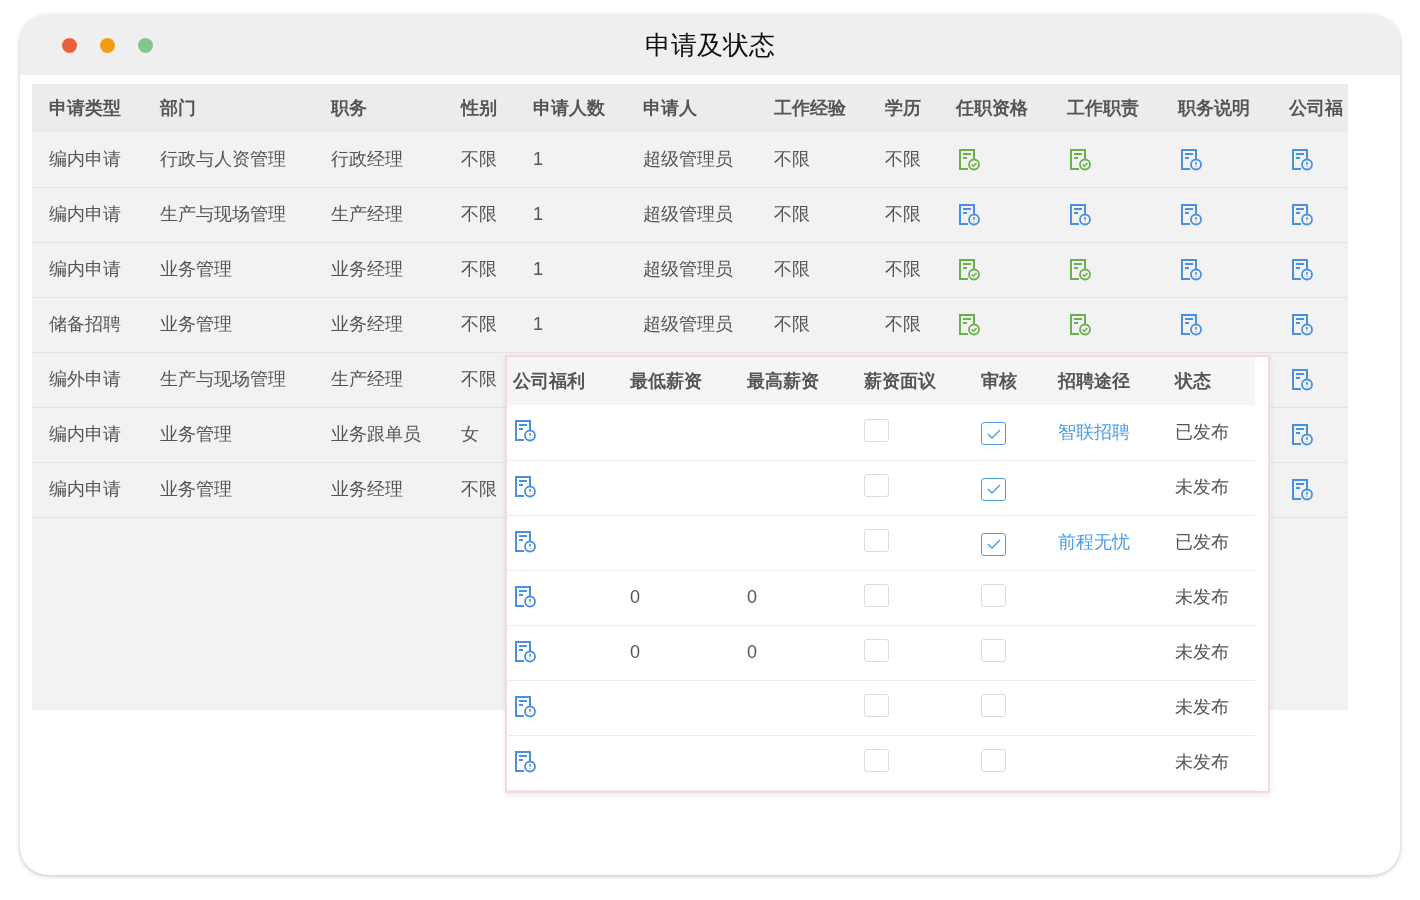 This screenshot has height=900, width=1420. Describe the element at coordinates (85, 379) in the screenshot. I see `table-cell: 编外申请` at that location.